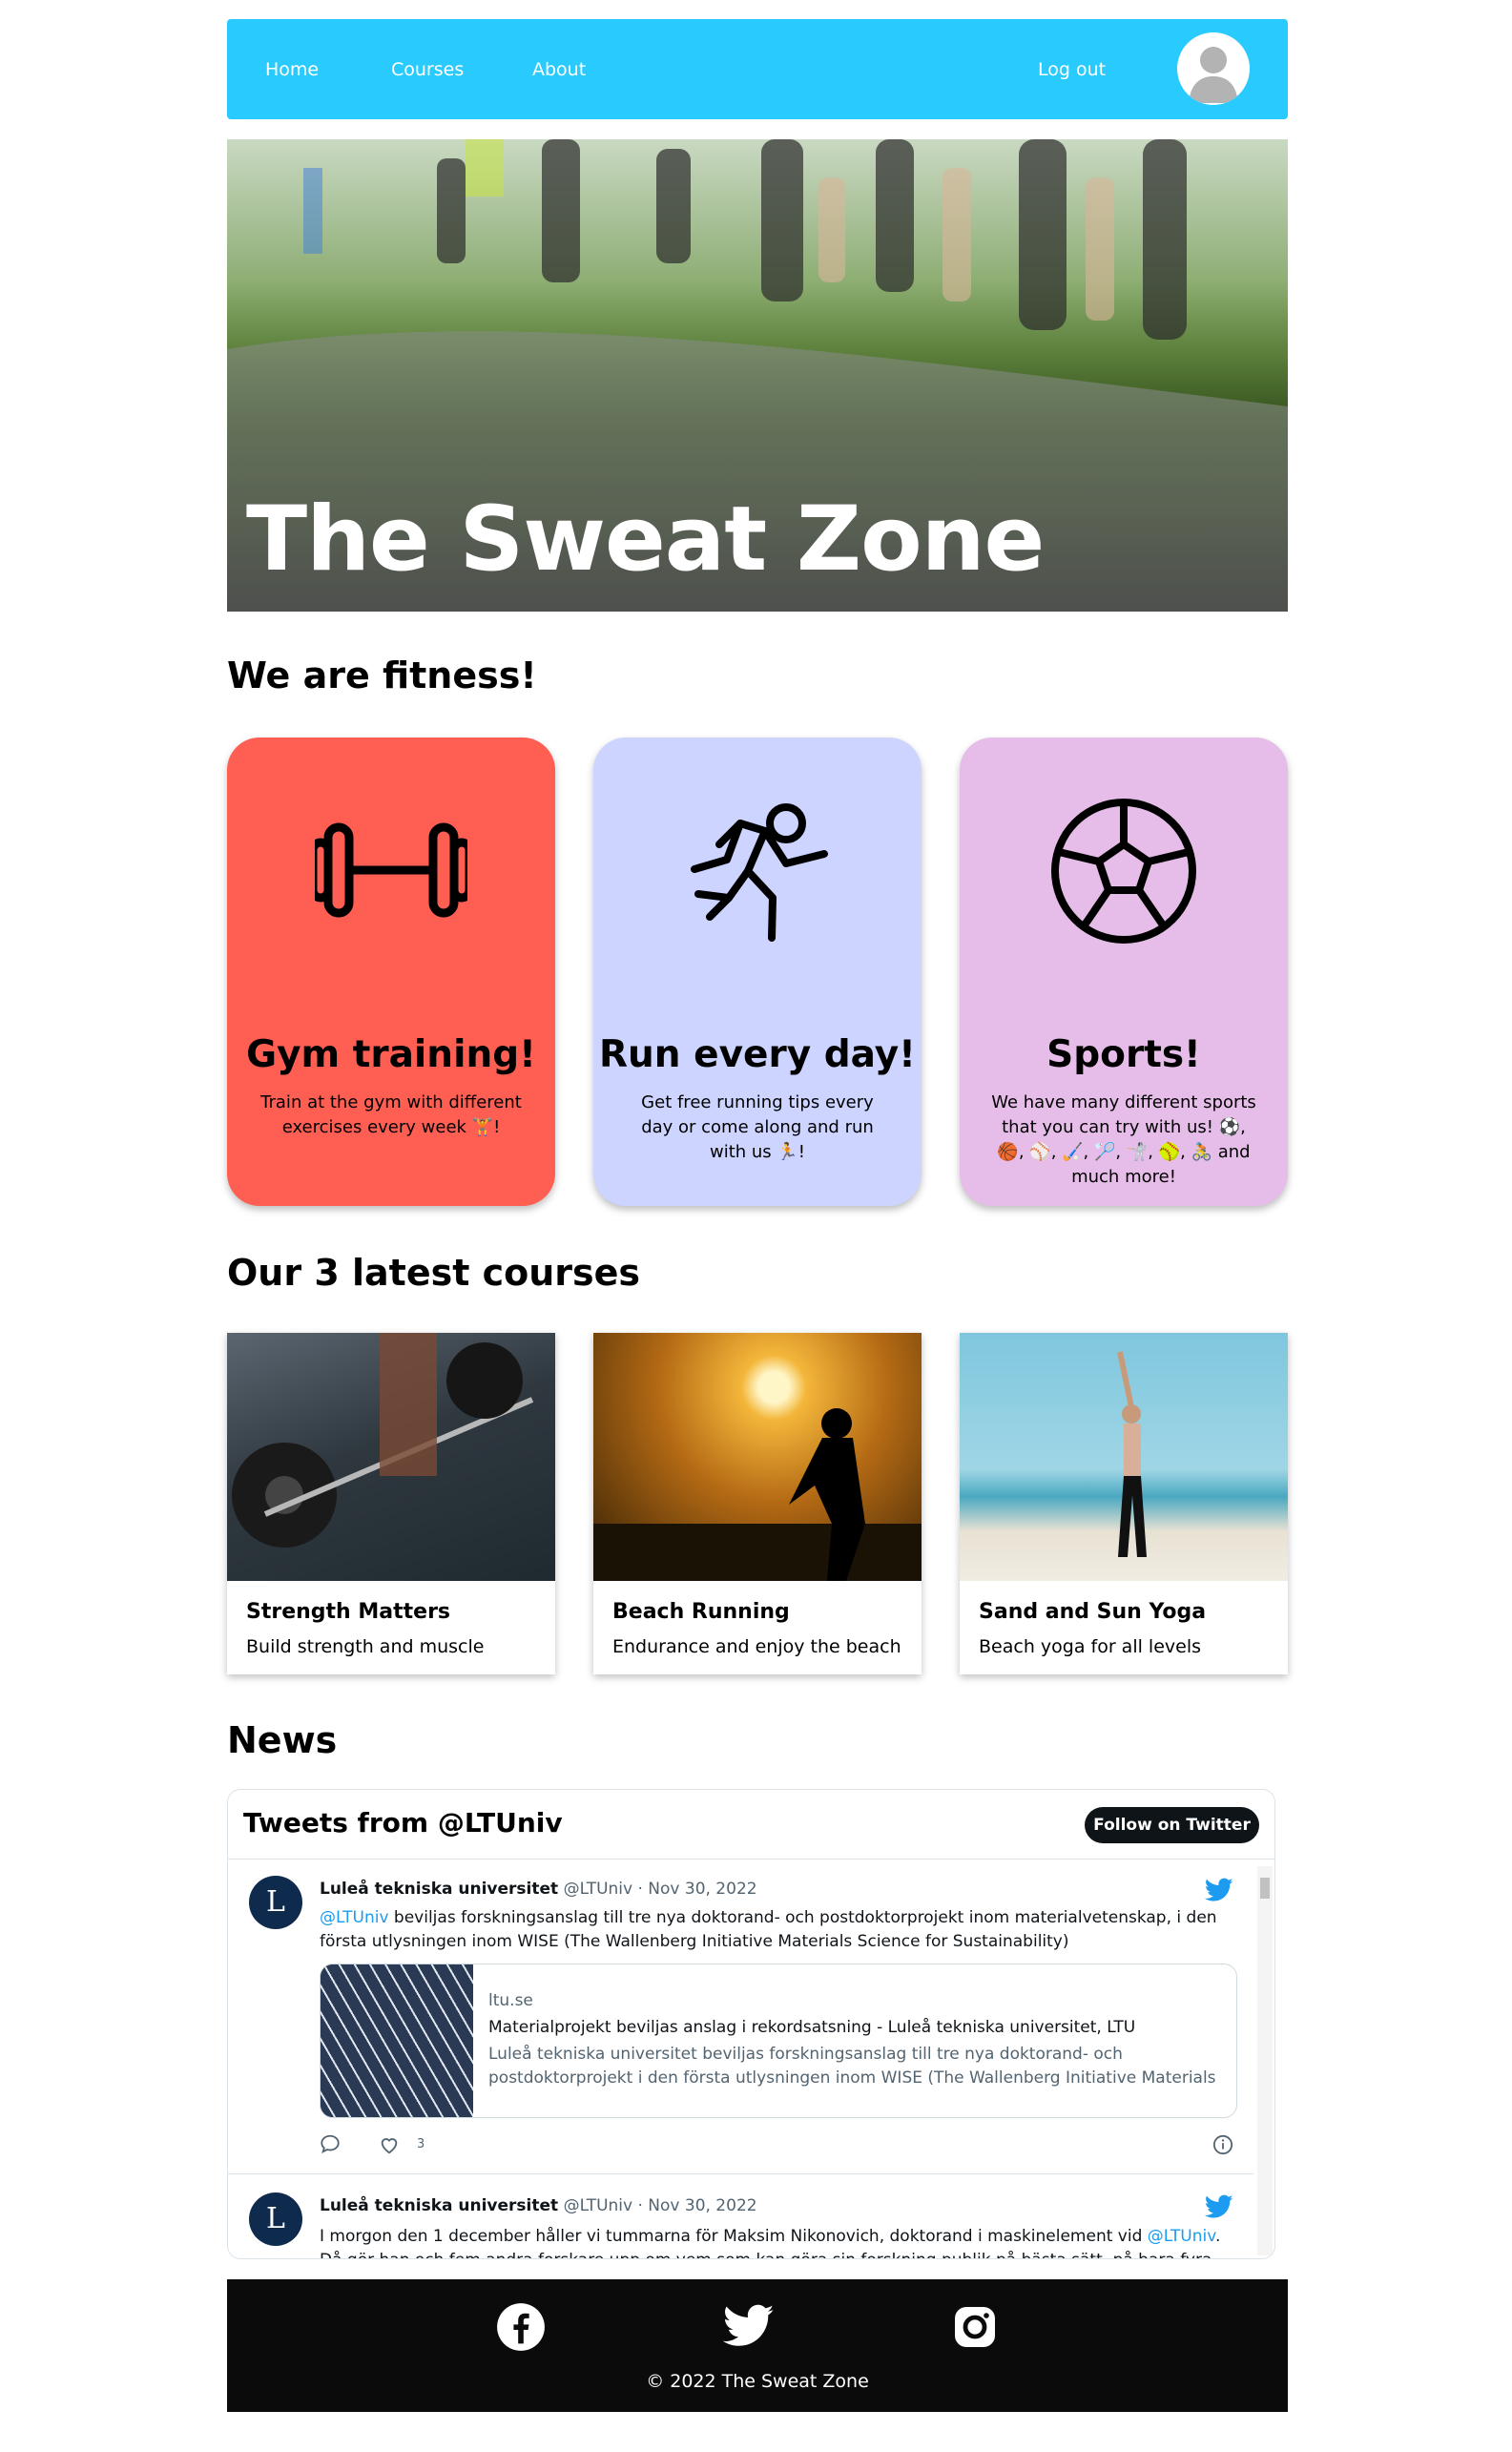  What do you see at coordinates (559, 69) in the screenshot?
I see `nav-about-link: About` at bounding box center [559, 69].